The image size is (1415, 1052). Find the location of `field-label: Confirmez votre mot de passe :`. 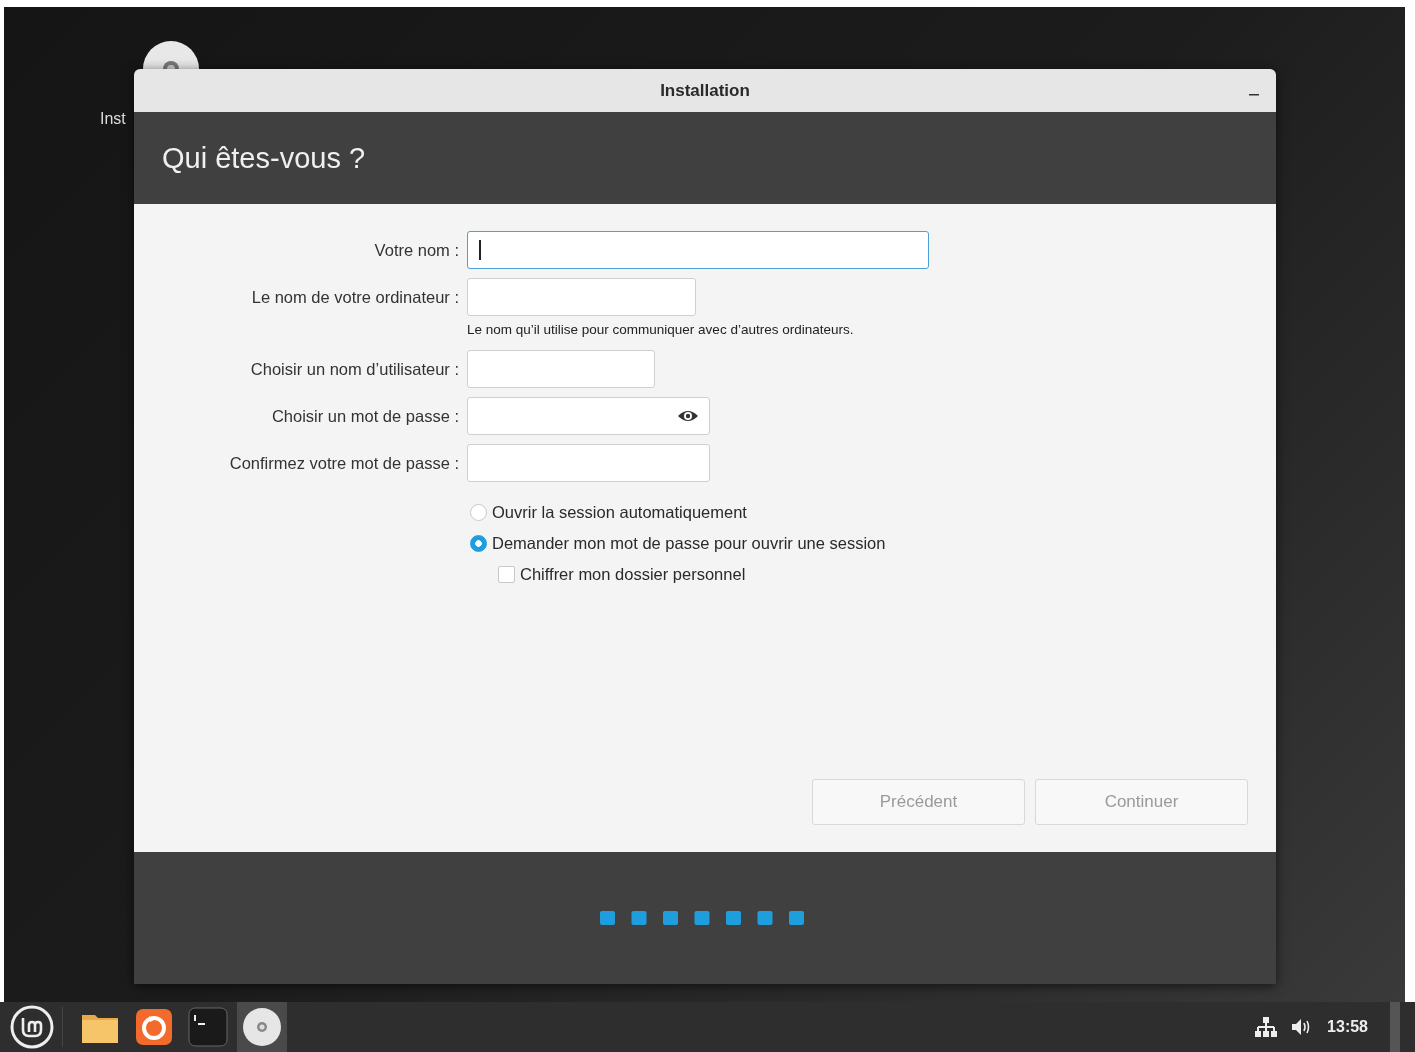

field-label: Confirmez votre mot de passe : is located at coordinates (343, 463).